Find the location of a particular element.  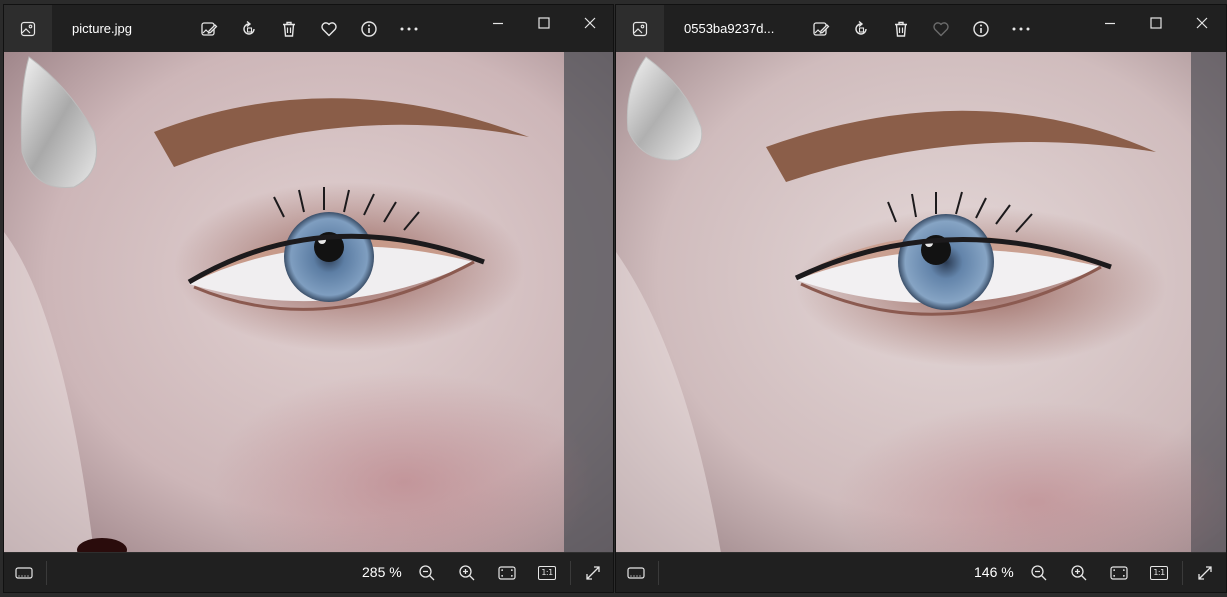

zoom-level: 285 % is located at coordinates (382, 572).